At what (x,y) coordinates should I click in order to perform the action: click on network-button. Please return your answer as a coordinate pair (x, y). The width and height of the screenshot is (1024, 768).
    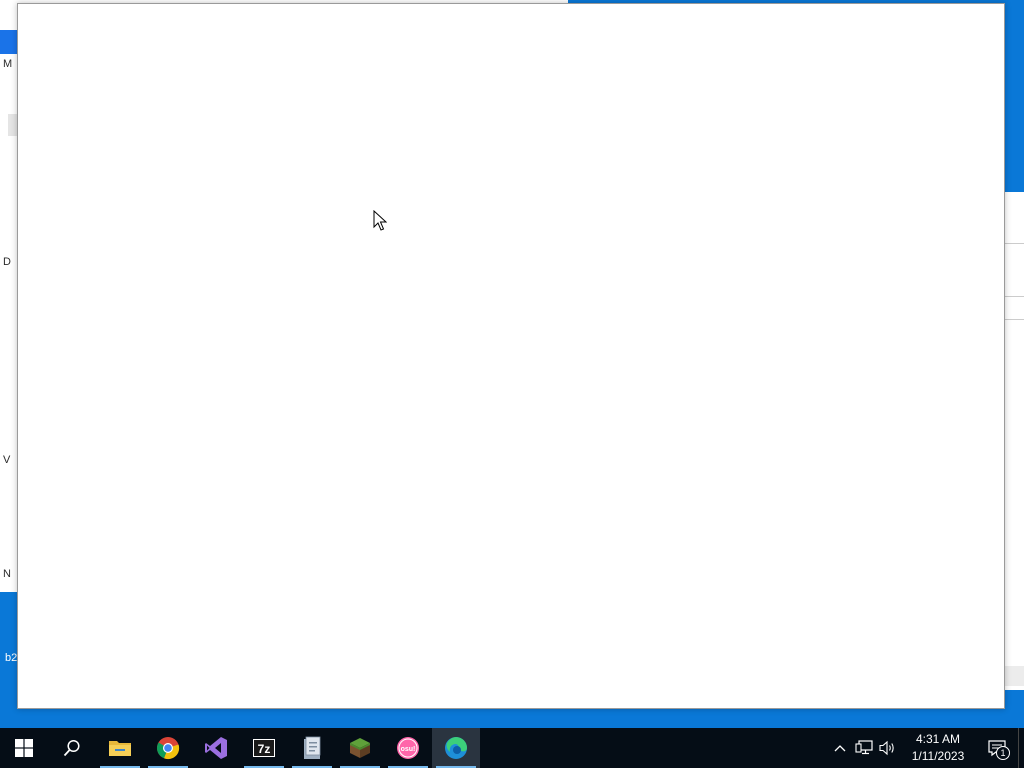
    Looking at the image, I should click on (864, 748).